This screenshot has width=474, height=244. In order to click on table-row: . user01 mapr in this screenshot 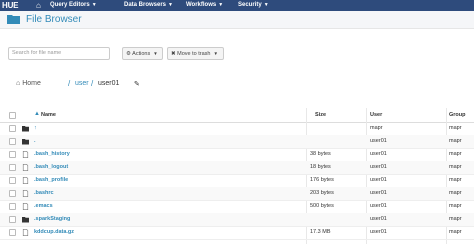, I will do `click(237, 142)`.